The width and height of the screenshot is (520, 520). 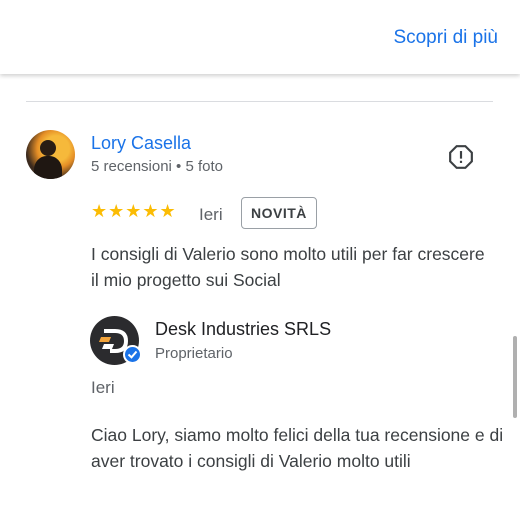 What do you see at coordinates (260, 37) in the screenshot?
I see `top-bar: Scopri di più` at bounding box center [260, 37].